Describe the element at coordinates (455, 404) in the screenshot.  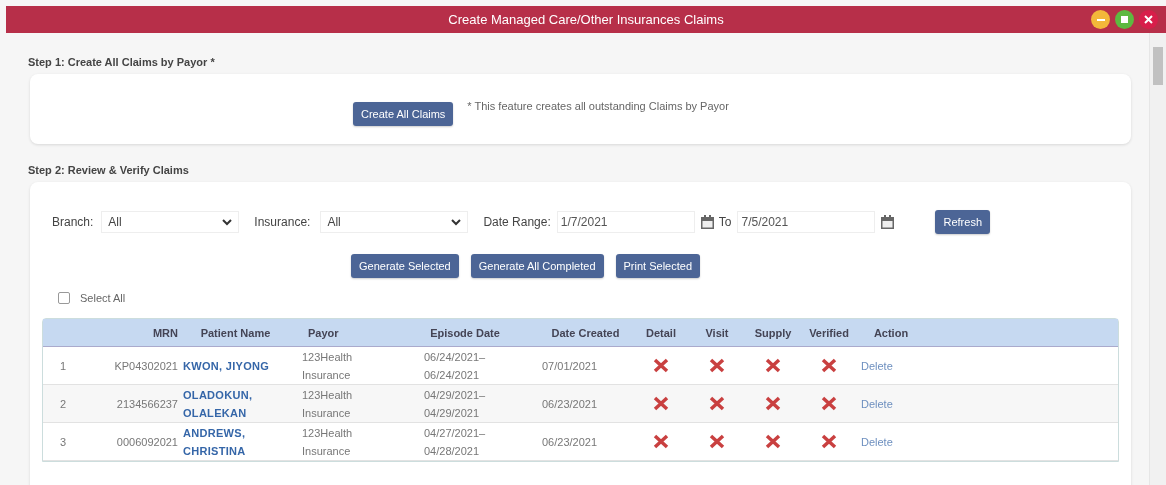
I see `table-cell-text: 04/29/2021– 04/29/2021` at that location.